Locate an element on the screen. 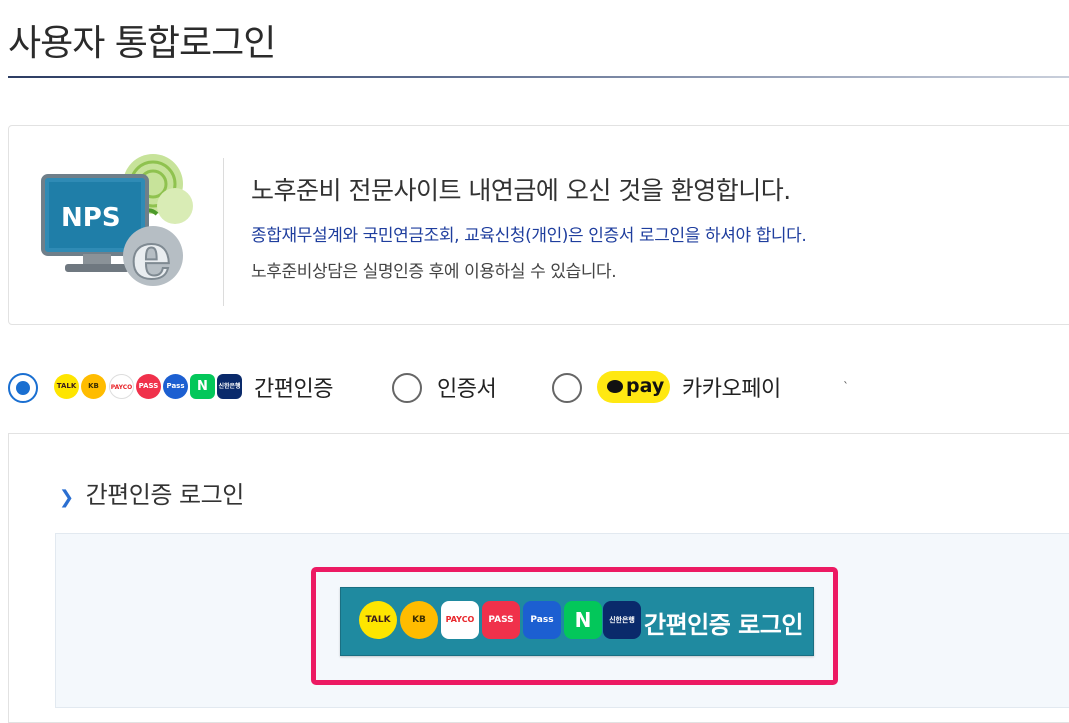 The height and width of the screenshot is (723, 1069). section-title: ❯ 간편인증 로그인 is located at coordinates (151, 492).